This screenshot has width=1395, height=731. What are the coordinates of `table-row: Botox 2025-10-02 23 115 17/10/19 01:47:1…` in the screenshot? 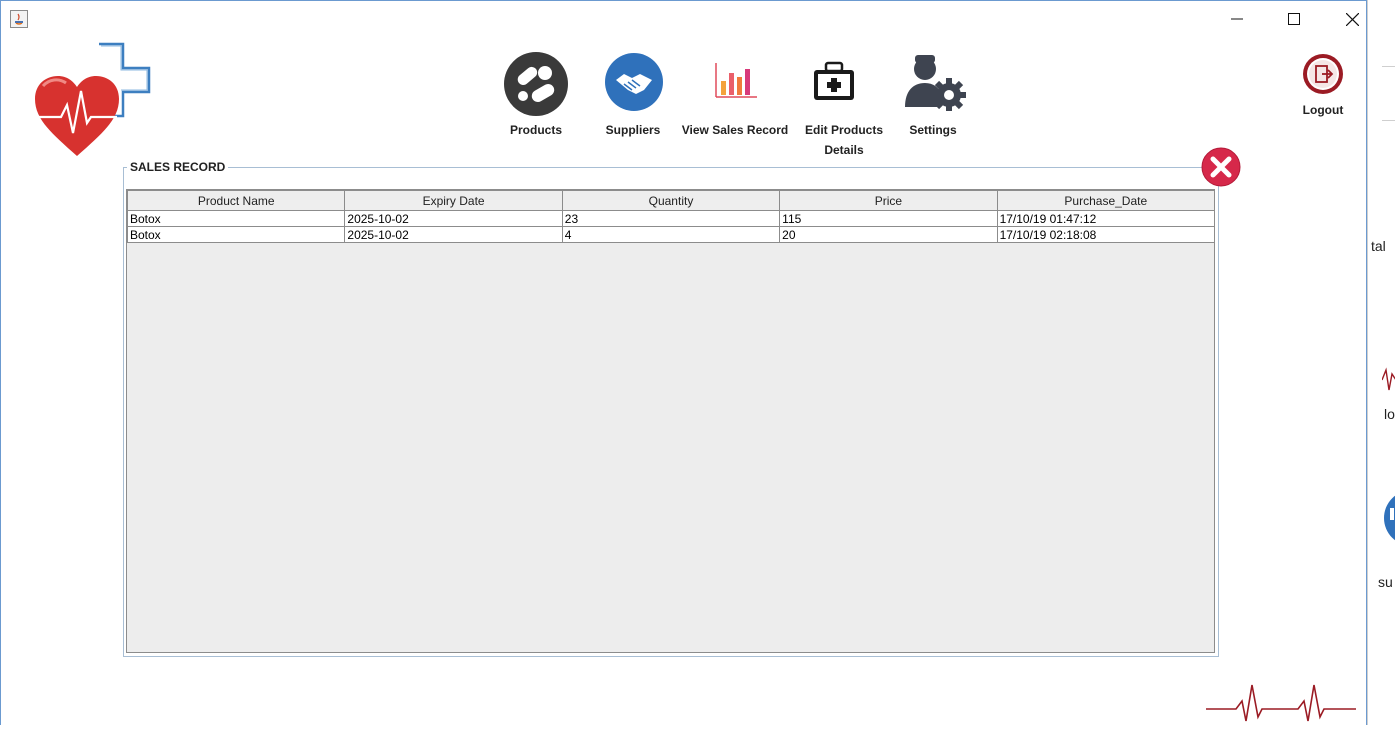 It's located at (671, 218).